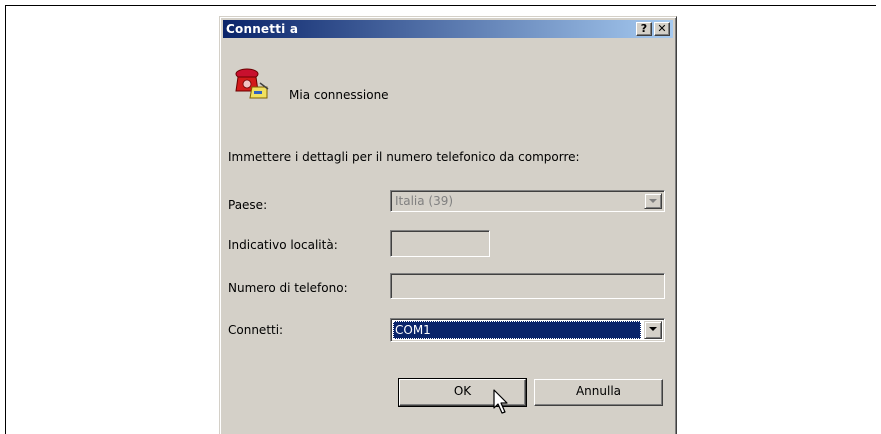  Describe the element at coordinates (440, 243) in the screenshot. I see `area-code-field` at that location.